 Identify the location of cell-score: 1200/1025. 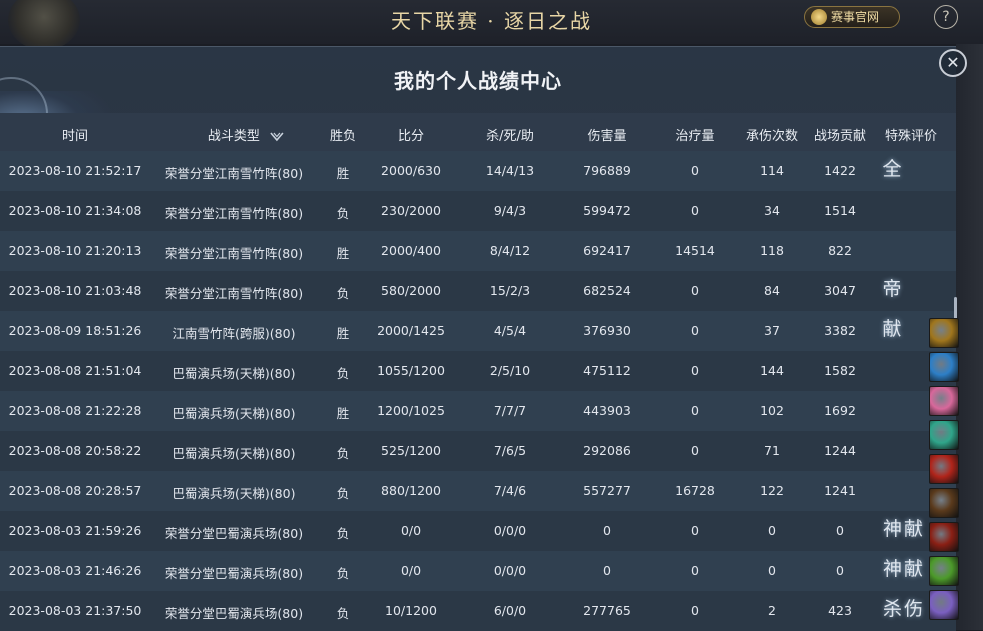
(411, 410).